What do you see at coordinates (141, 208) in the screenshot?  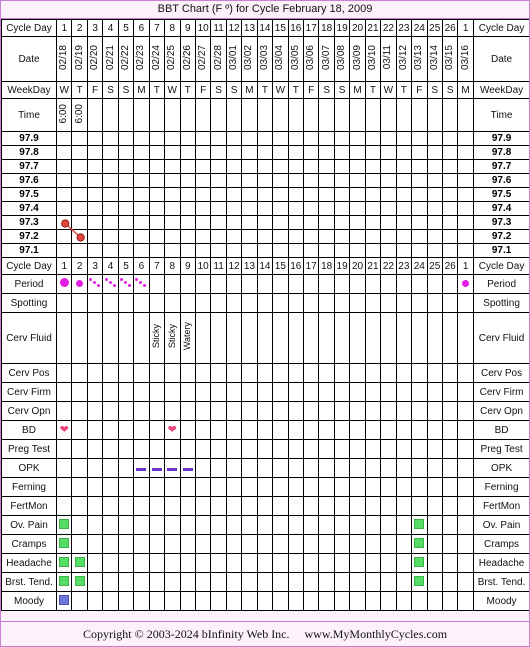 I see `temp-cell-d6-97.4` at bounding box center [141, 208].